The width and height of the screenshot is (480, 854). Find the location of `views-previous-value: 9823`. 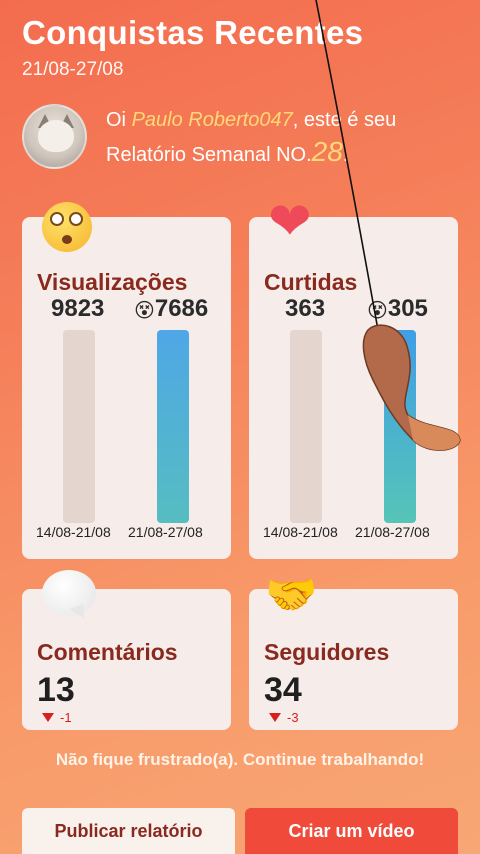

views-previous-value: 9823 is located at coordinates (78, 308).